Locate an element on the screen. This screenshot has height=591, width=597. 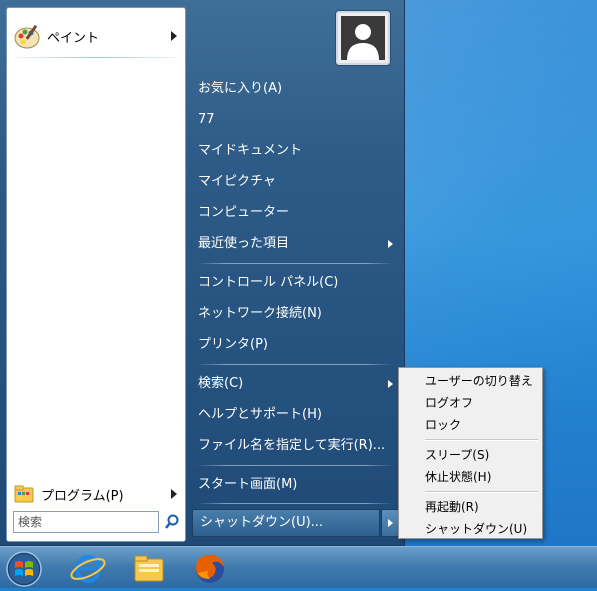
all-programs-button: プログラム(P) is located at coordinates (97, 494).